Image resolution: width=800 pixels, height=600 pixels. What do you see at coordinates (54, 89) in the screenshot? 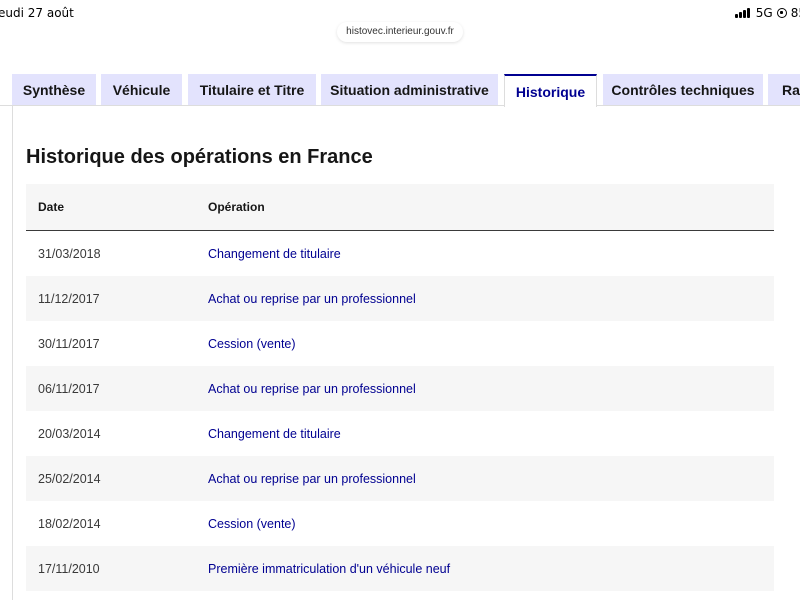
I see `tab-synthese: Synthèse` at bounding box center [54, 89].